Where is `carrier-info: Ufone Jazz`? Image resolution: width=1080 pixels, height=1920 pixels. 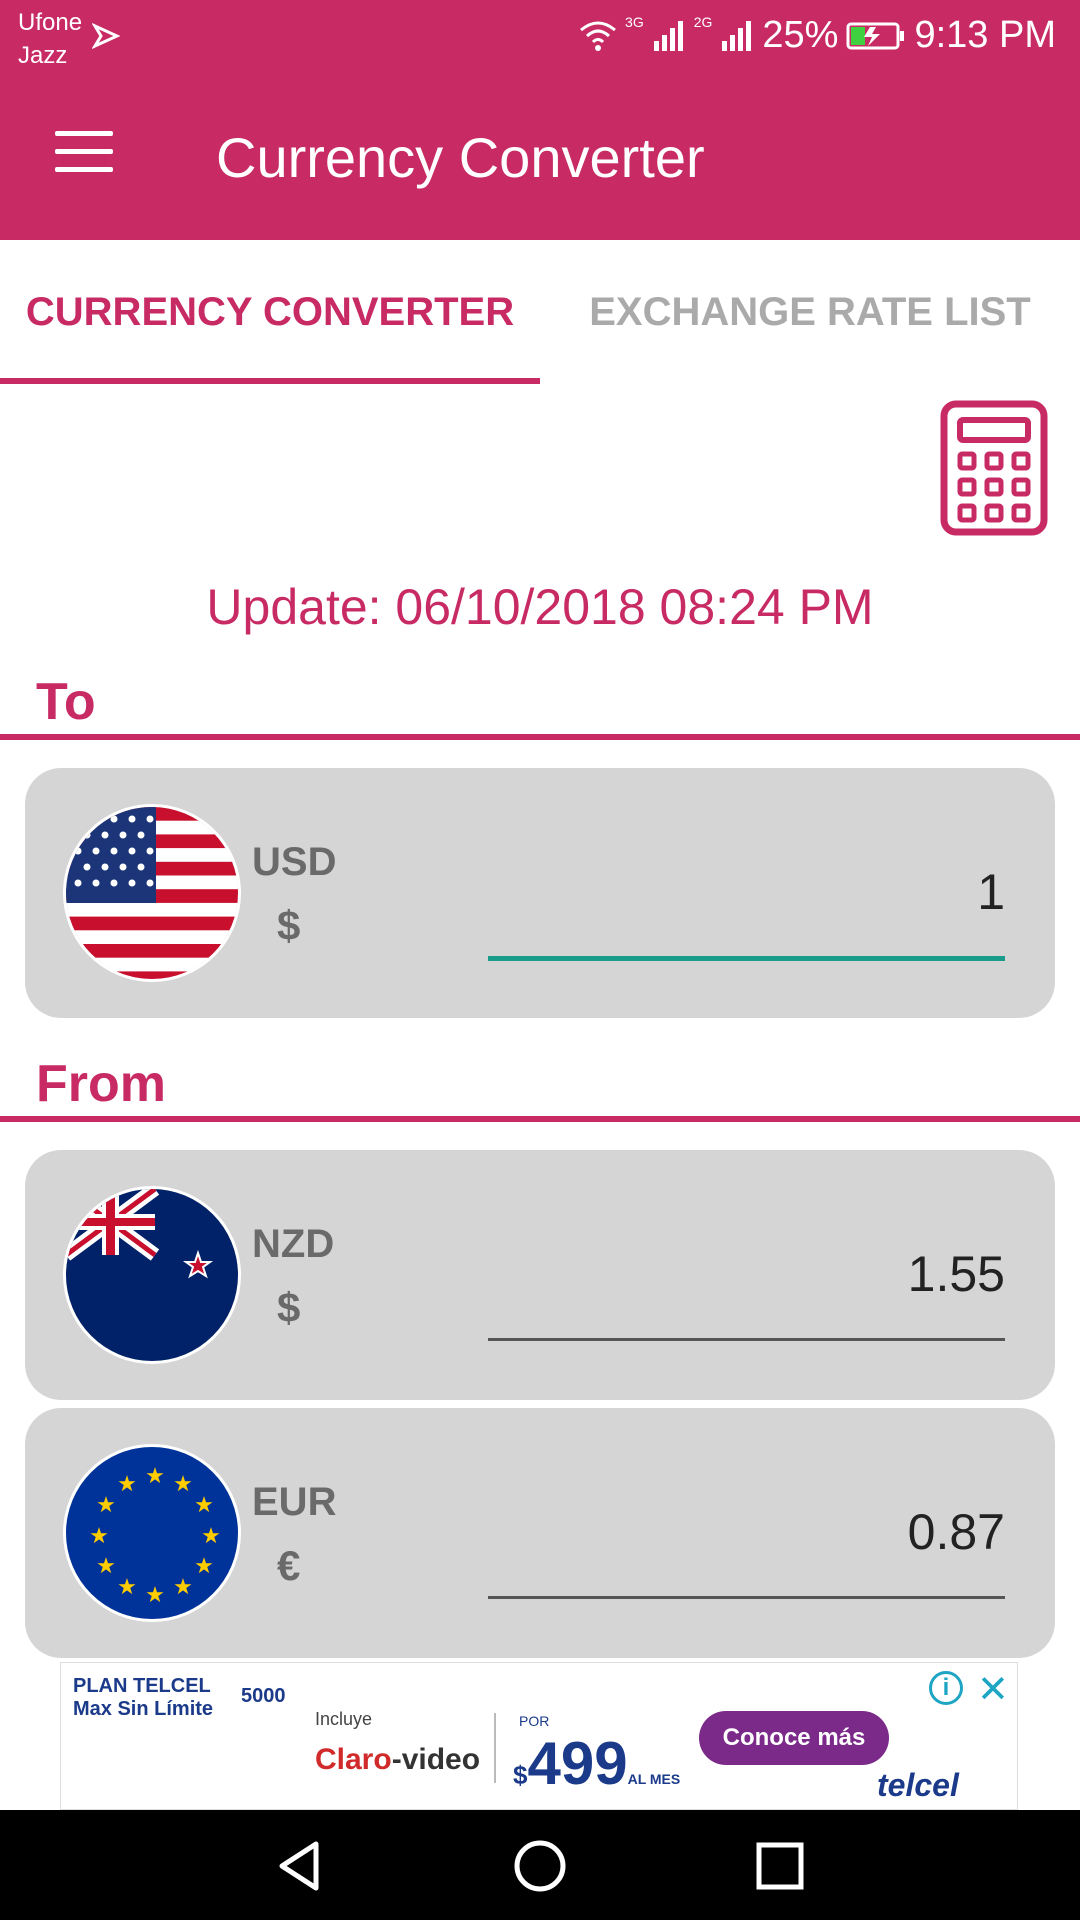
carrier-info: Ufone Jazz is located at coordinates (50, 39).